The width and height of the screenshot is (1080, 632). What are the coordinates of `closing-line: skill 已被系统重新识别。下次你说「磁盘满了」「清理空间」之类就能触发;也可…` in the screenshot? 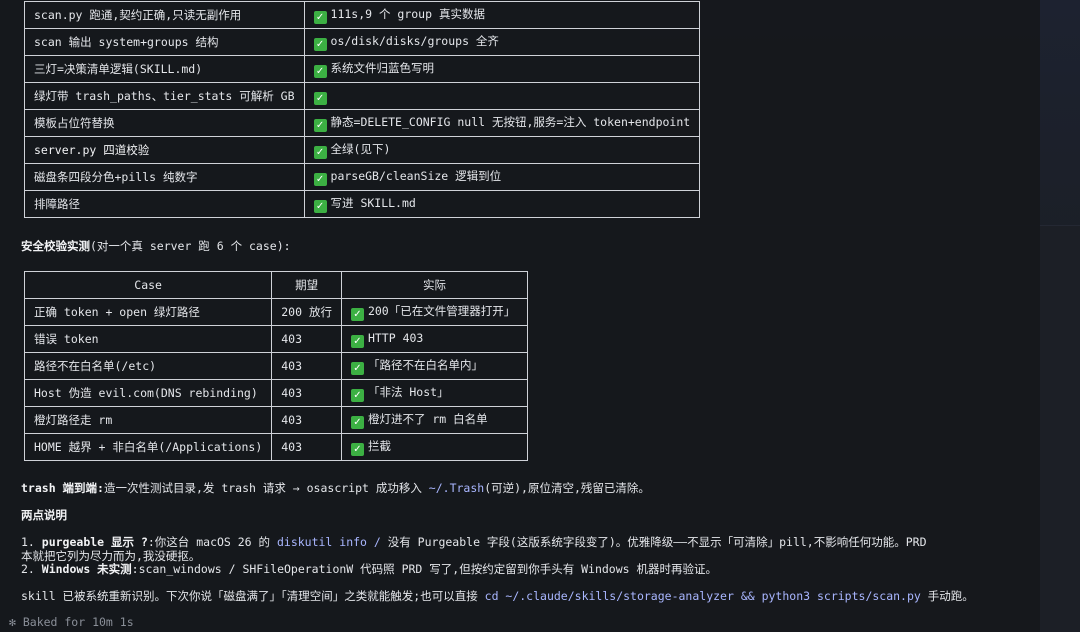 It's located at (497, 596).